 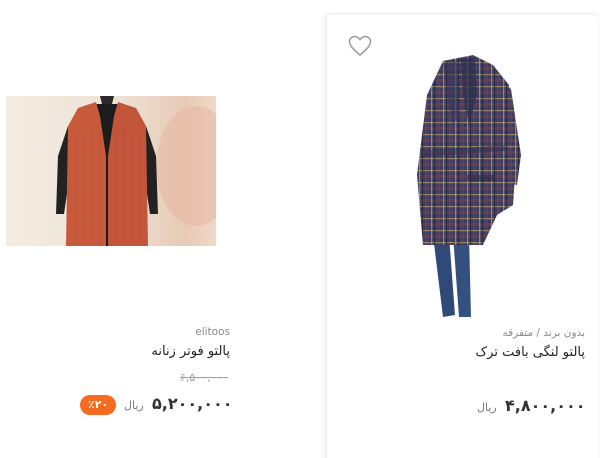 What do you see at coordinates (192, 403) in the screenshot?
I see `product-price: ۵,۲۰۰,۰۰۰` at bounding box center [192, 403].